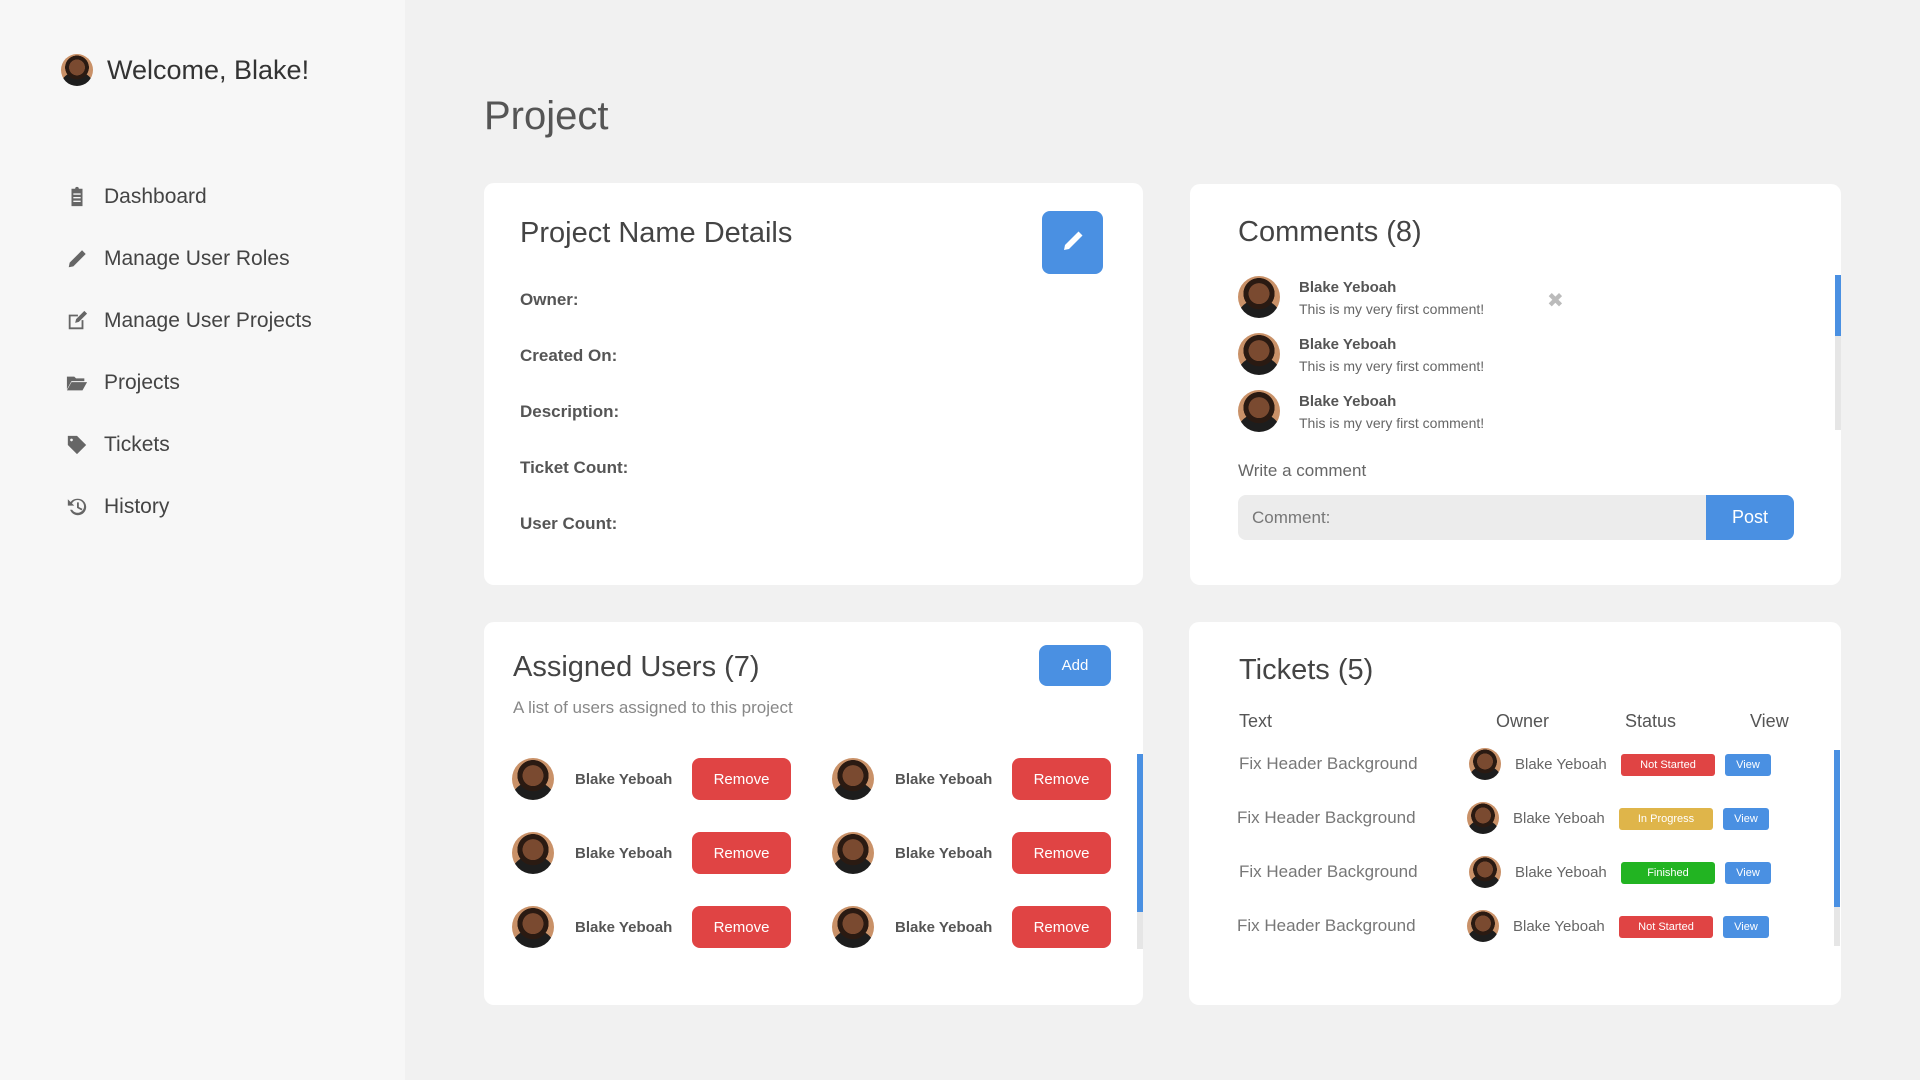  Describe the element at coordinates (1750, 517) in the screenshot. I see `post-button: Post` at that location.